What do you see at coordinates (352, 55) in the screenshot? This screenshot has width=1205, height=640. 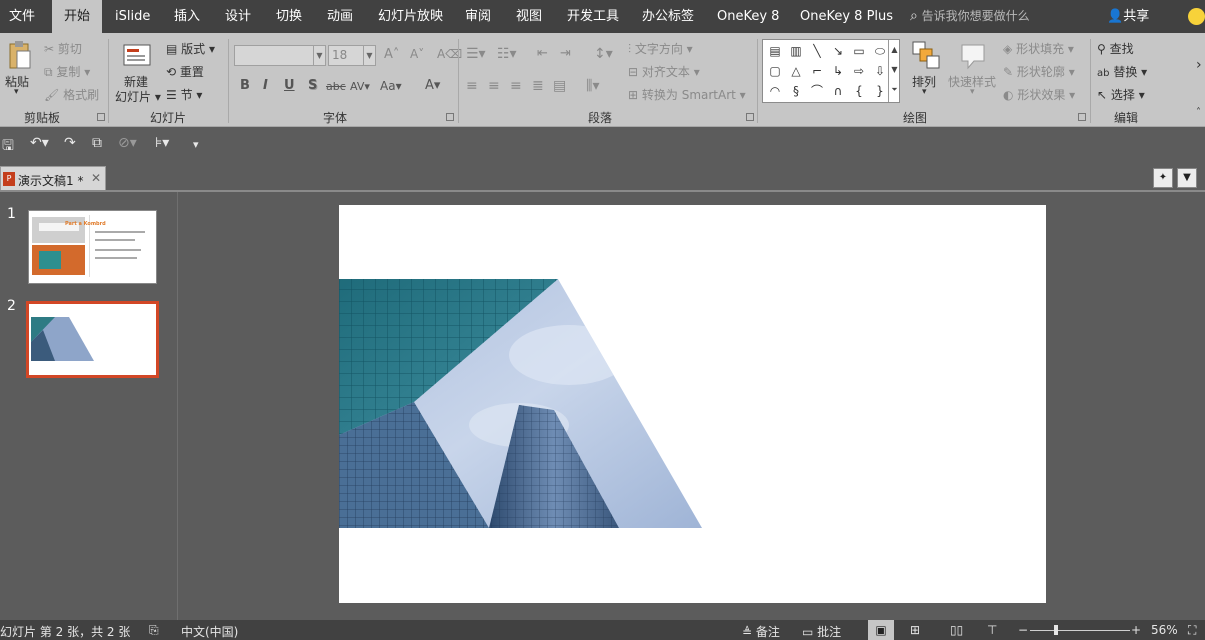 I see `font-size-combo: 18 ▼` at bounding box center [352, 55].